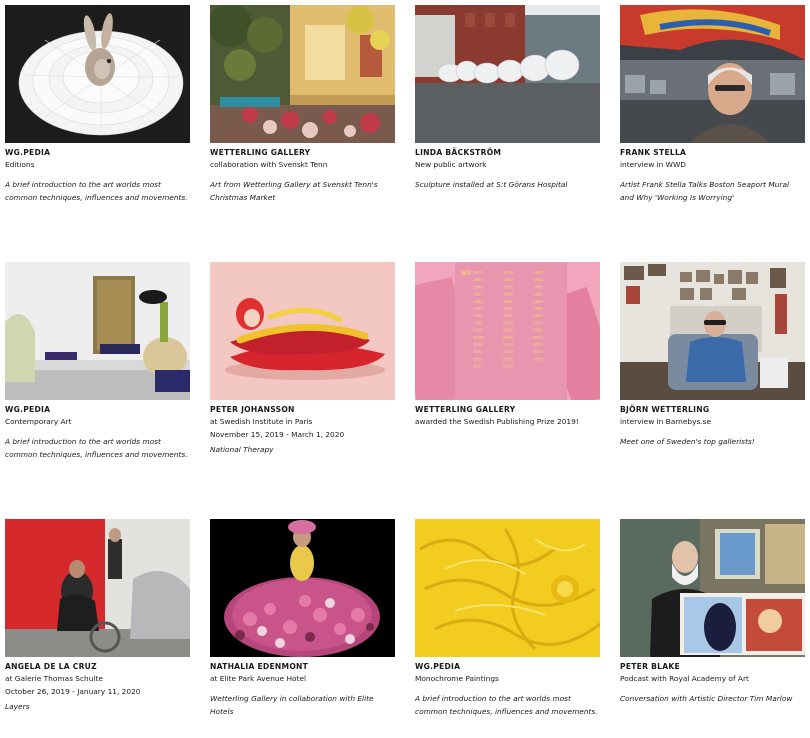 This screenshot has width=810, height=738. I want to click on card-subtitle: at Elite Park Avenue Hotel, so click(258, 678).